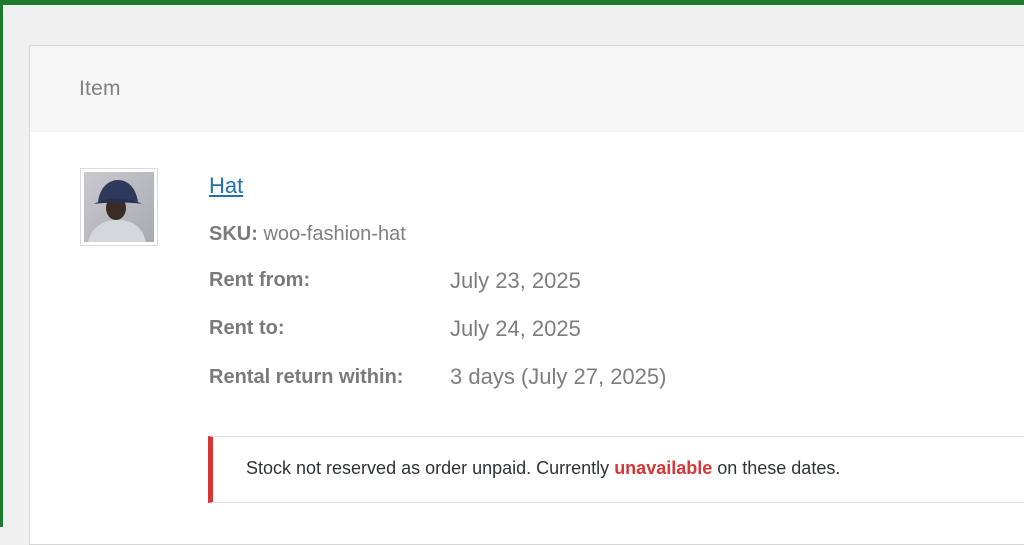  Describe the element at coordinates (663, 468) in the screenshot. I see `unavailable-highlight: unavailable` at that location.